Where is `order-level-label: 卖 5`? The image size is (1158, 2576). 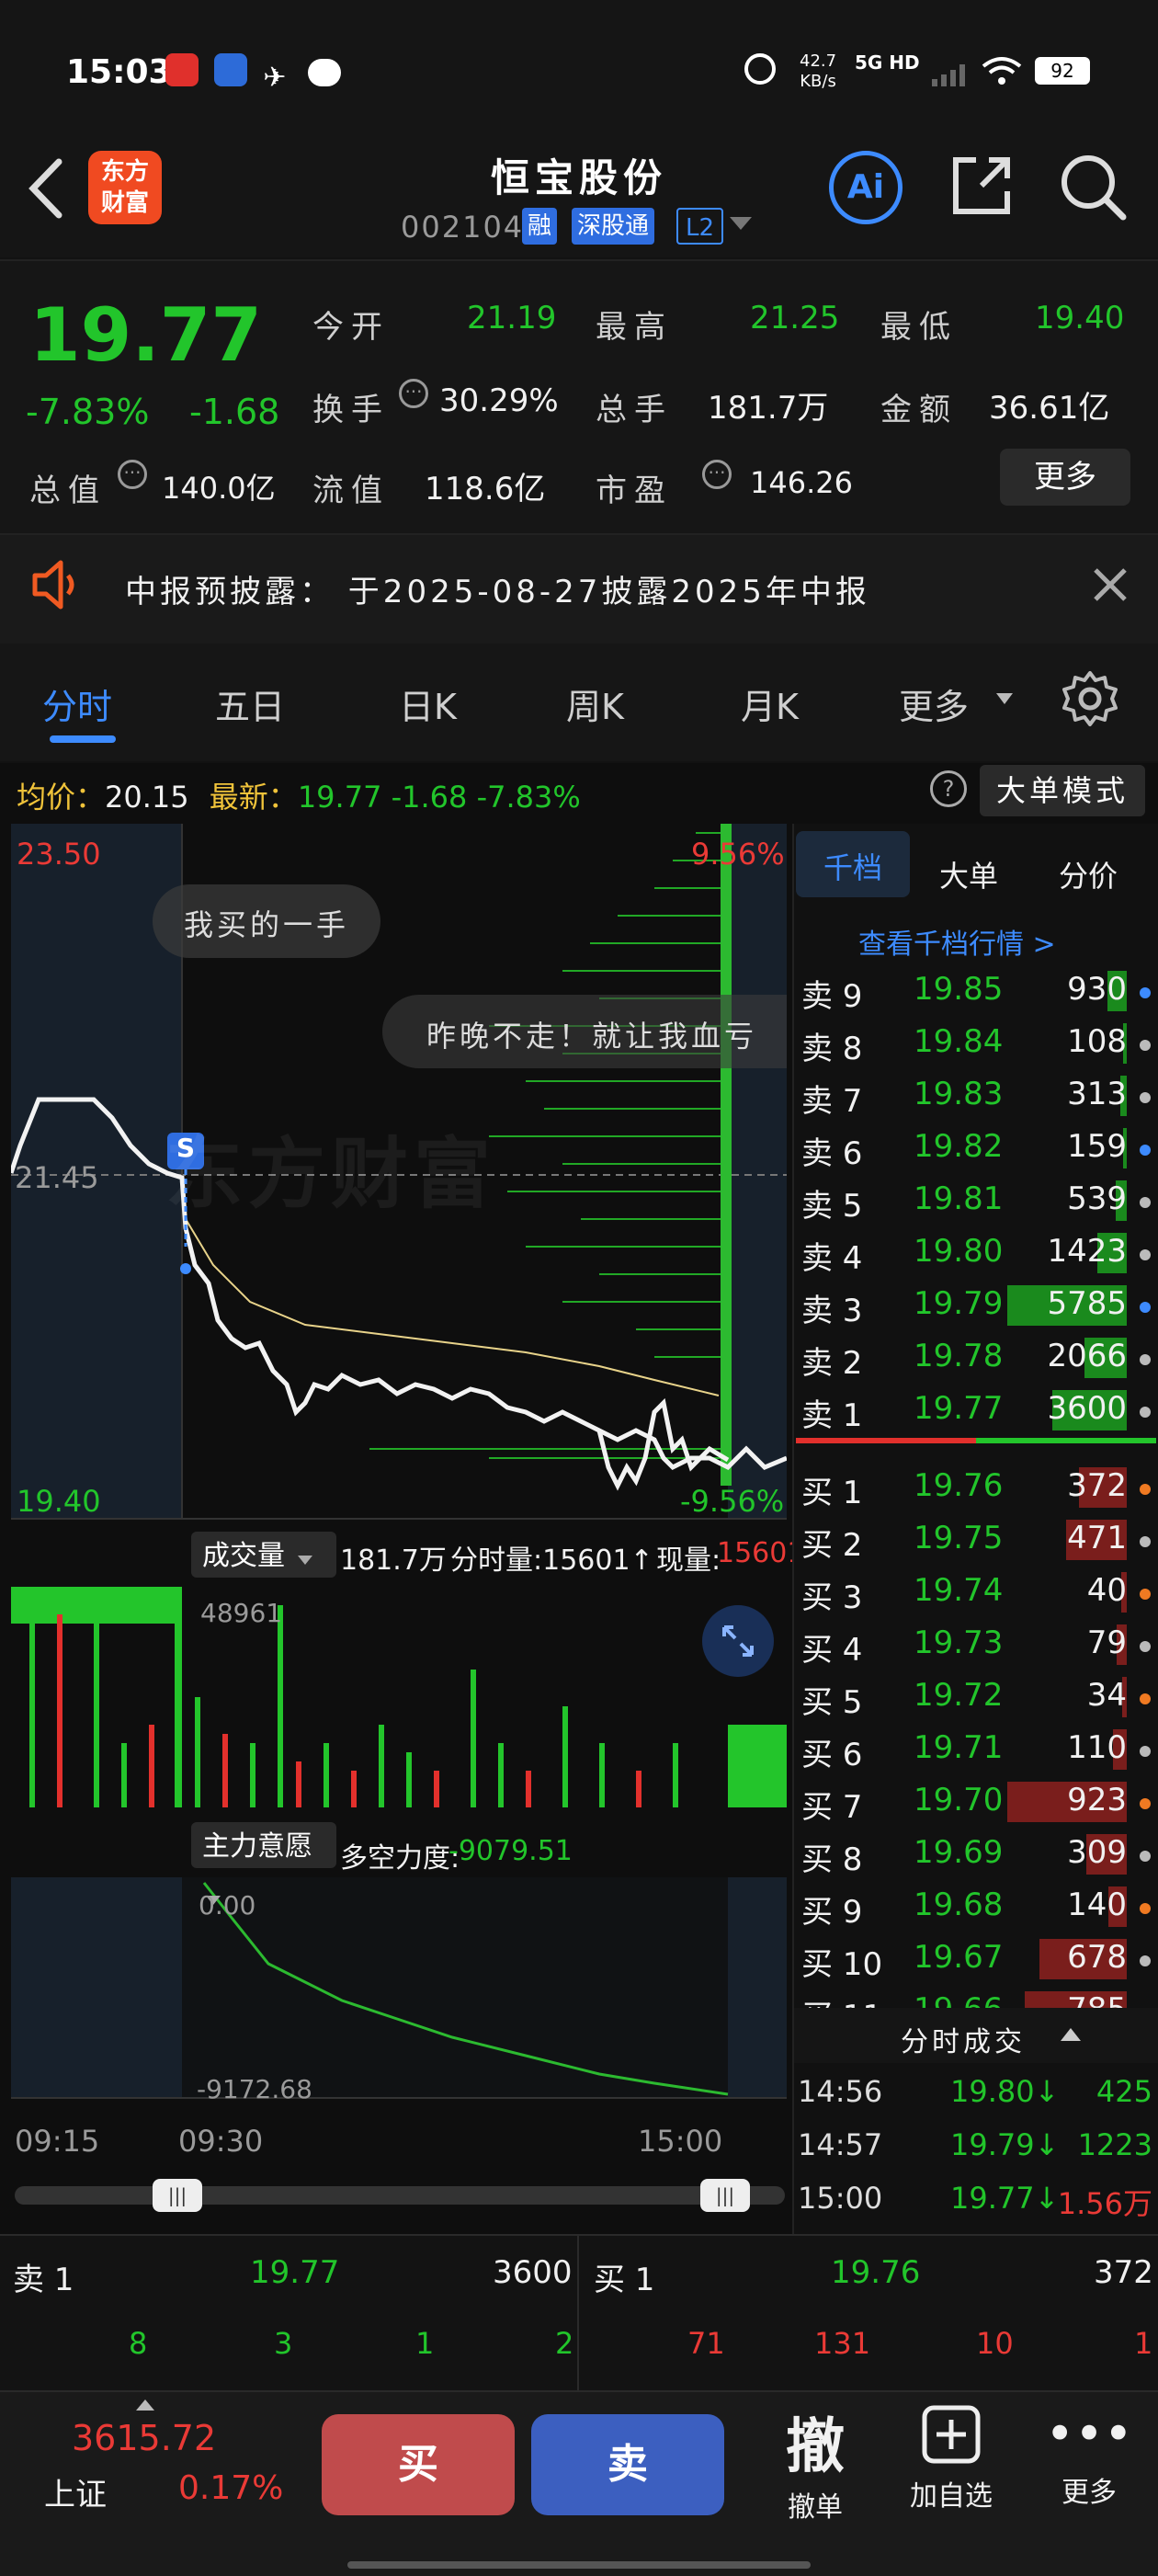
order-level-label: 卖 5 is located at coordinates (832, 1206).